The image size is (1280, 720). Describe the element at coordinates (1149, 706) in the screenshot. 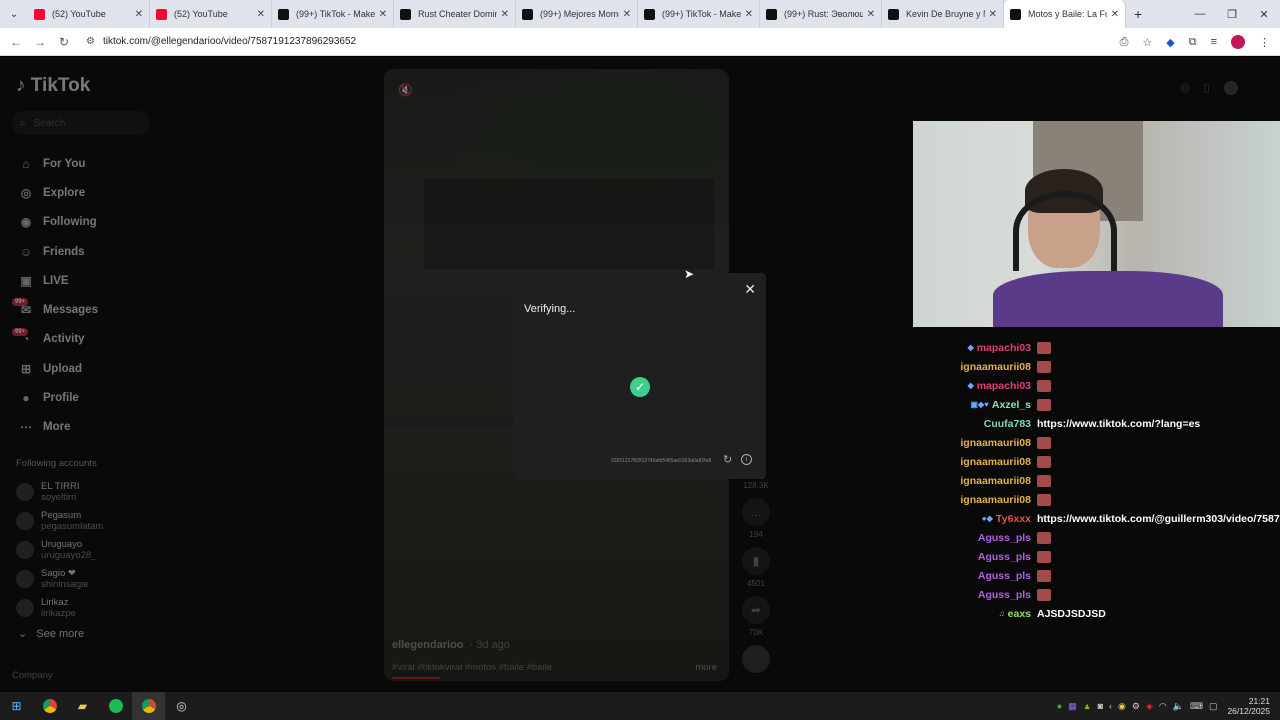

I see `security-tray-icon: ◈` at that location.